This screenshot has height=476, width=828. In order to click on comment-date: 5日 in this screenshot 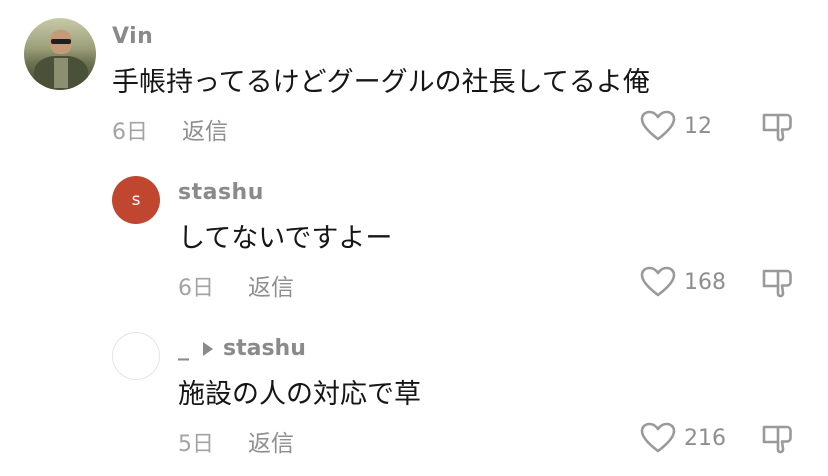, I will do `click(196, 444)`.